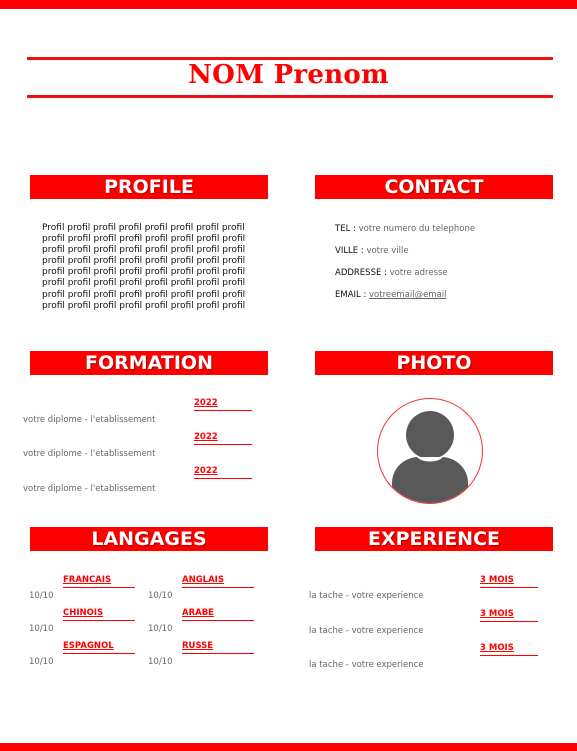  What do you see at coordinates (290, 96) in the screenshot?
I see `name-bottom-rule` at bounding box center [290, 96].